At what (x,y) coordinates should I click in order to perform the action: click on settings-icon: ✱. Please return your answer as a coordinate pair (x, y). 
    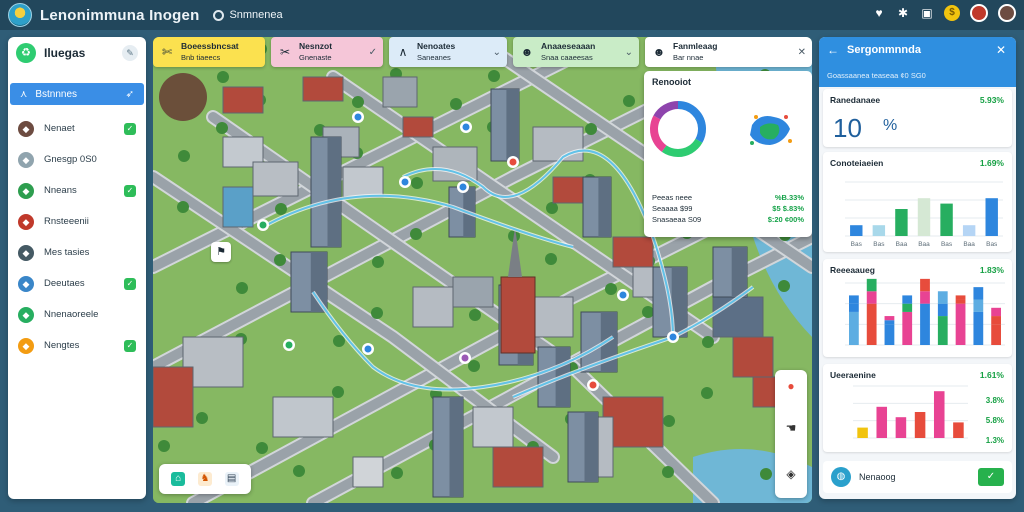
    Looking at the image, I should click on (903, 13).